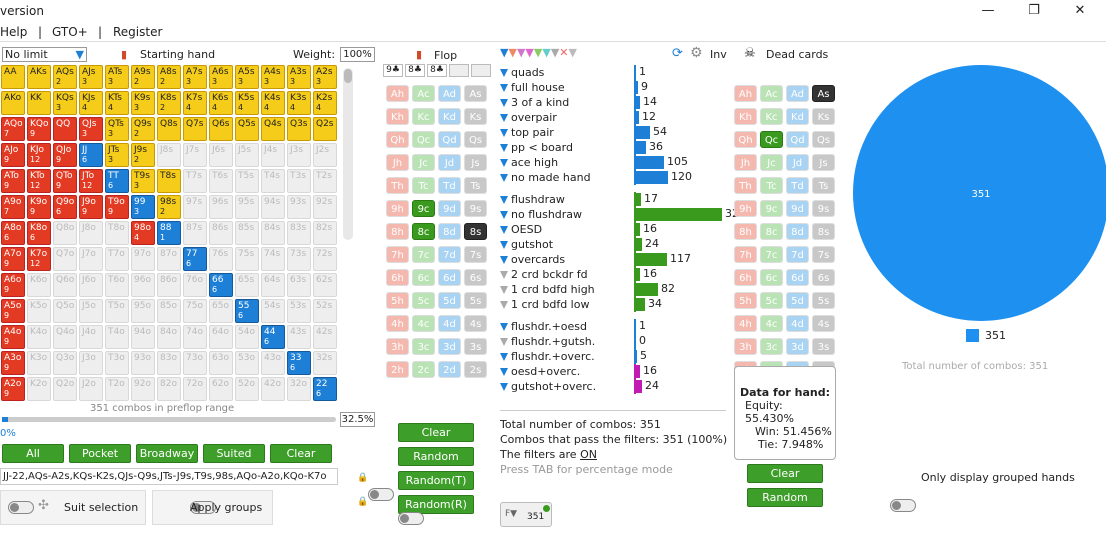 This screenshot has height=539, width=1106. What do you see at coordinates (91, 259) in the screenshot?
I see `hand-cell: J7o` at bounding box center [91, 259].